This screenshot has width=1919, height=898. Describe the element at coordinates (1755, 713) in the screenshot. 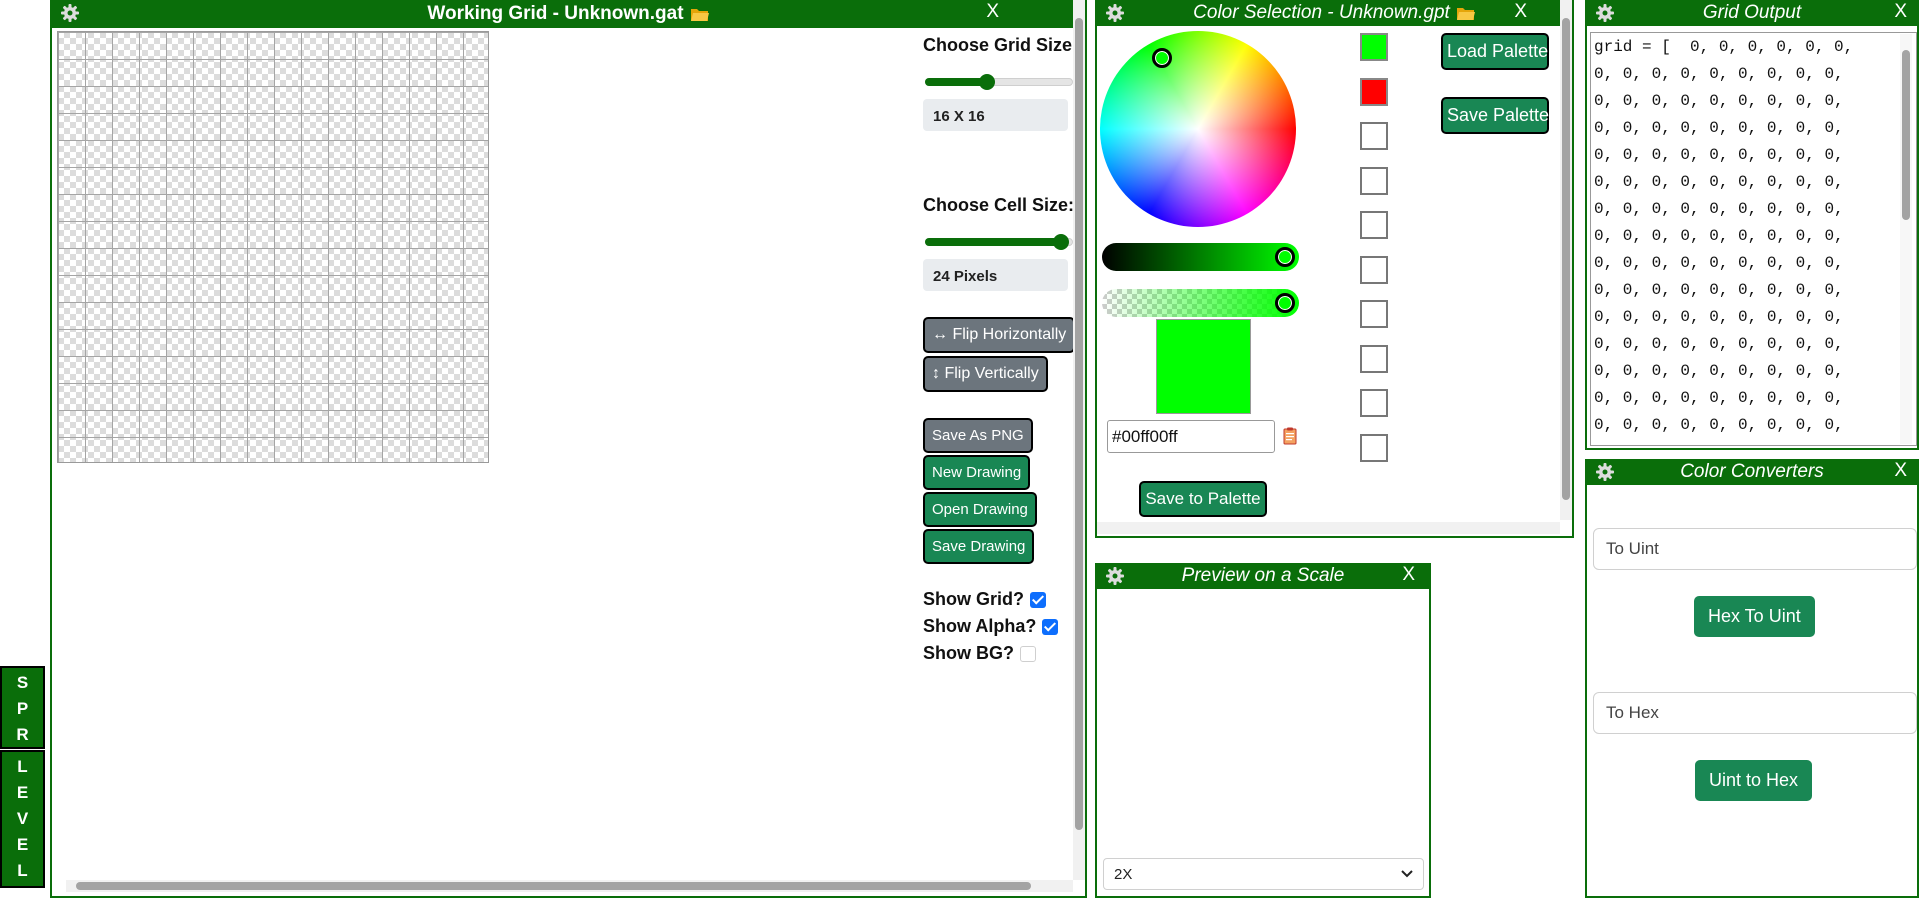

I see `to-hex-input: To Hex` at that location.